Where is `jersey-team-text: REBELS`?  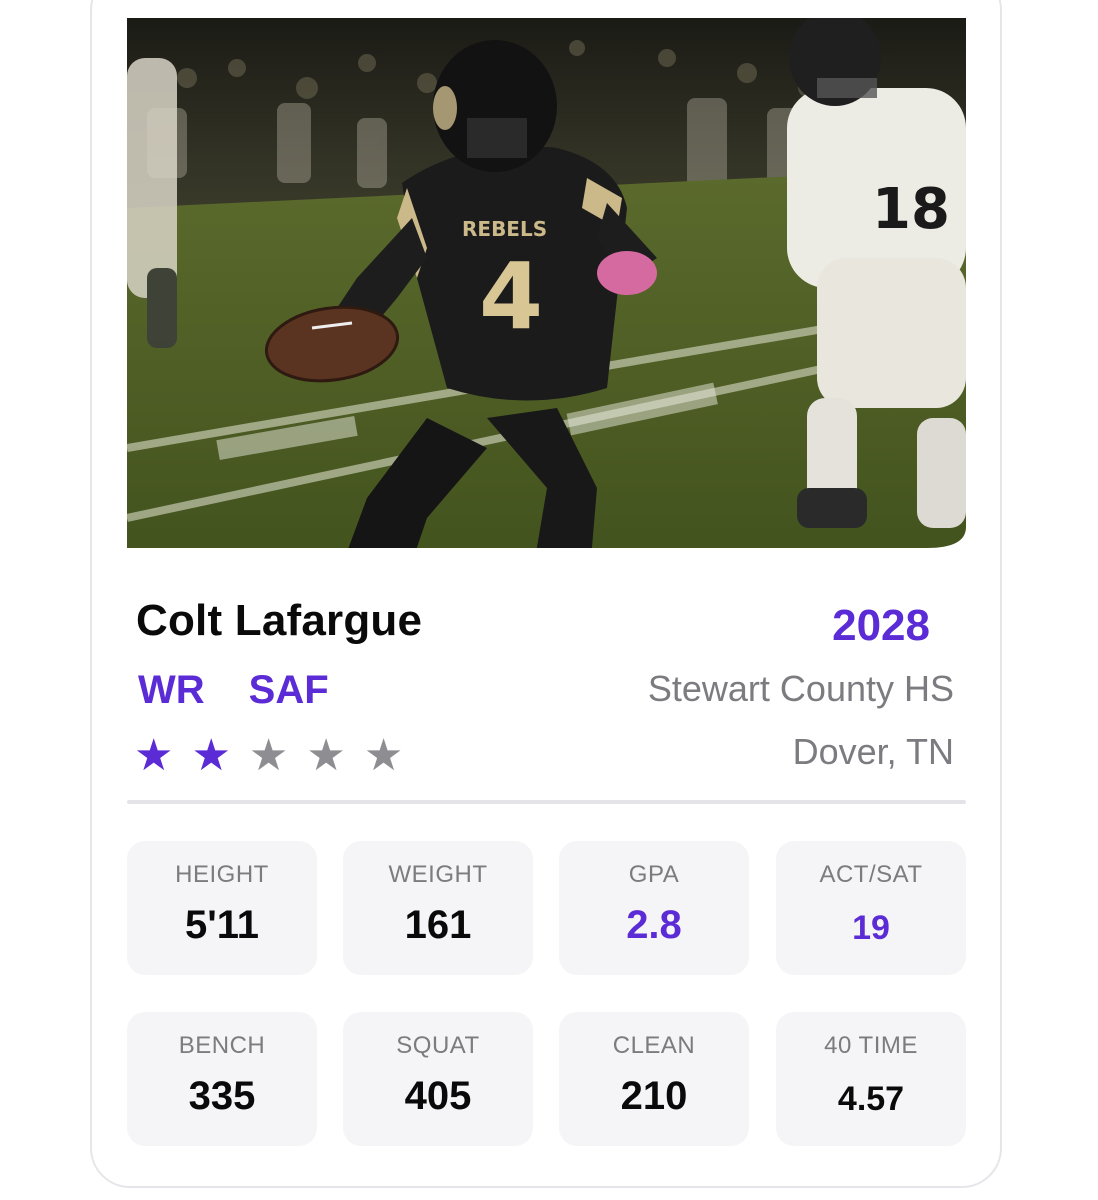
jersey-team-text: REBELS is located at coordinates (504, 229).